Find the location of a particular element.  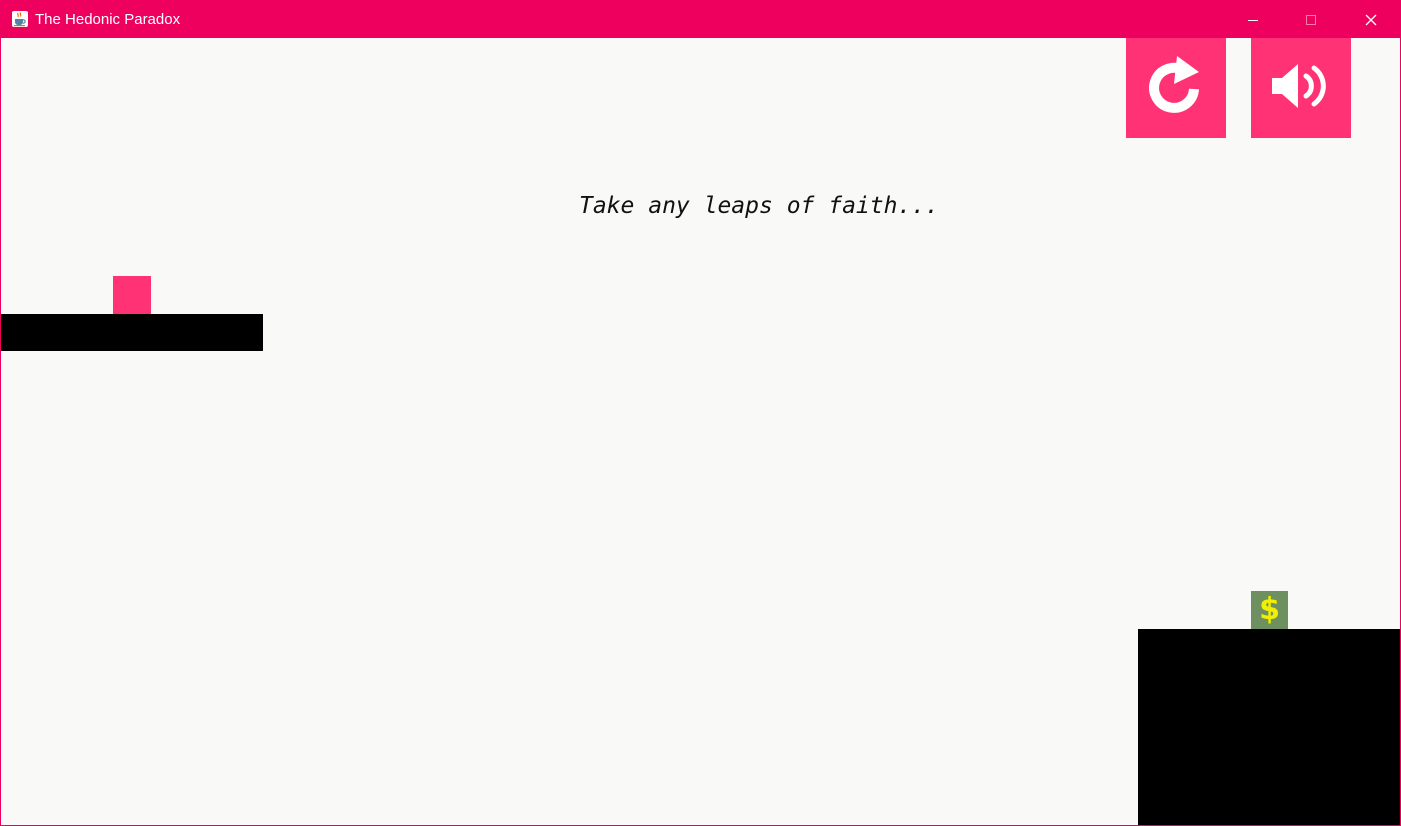

close-button is located at coordinates (1371, 19).